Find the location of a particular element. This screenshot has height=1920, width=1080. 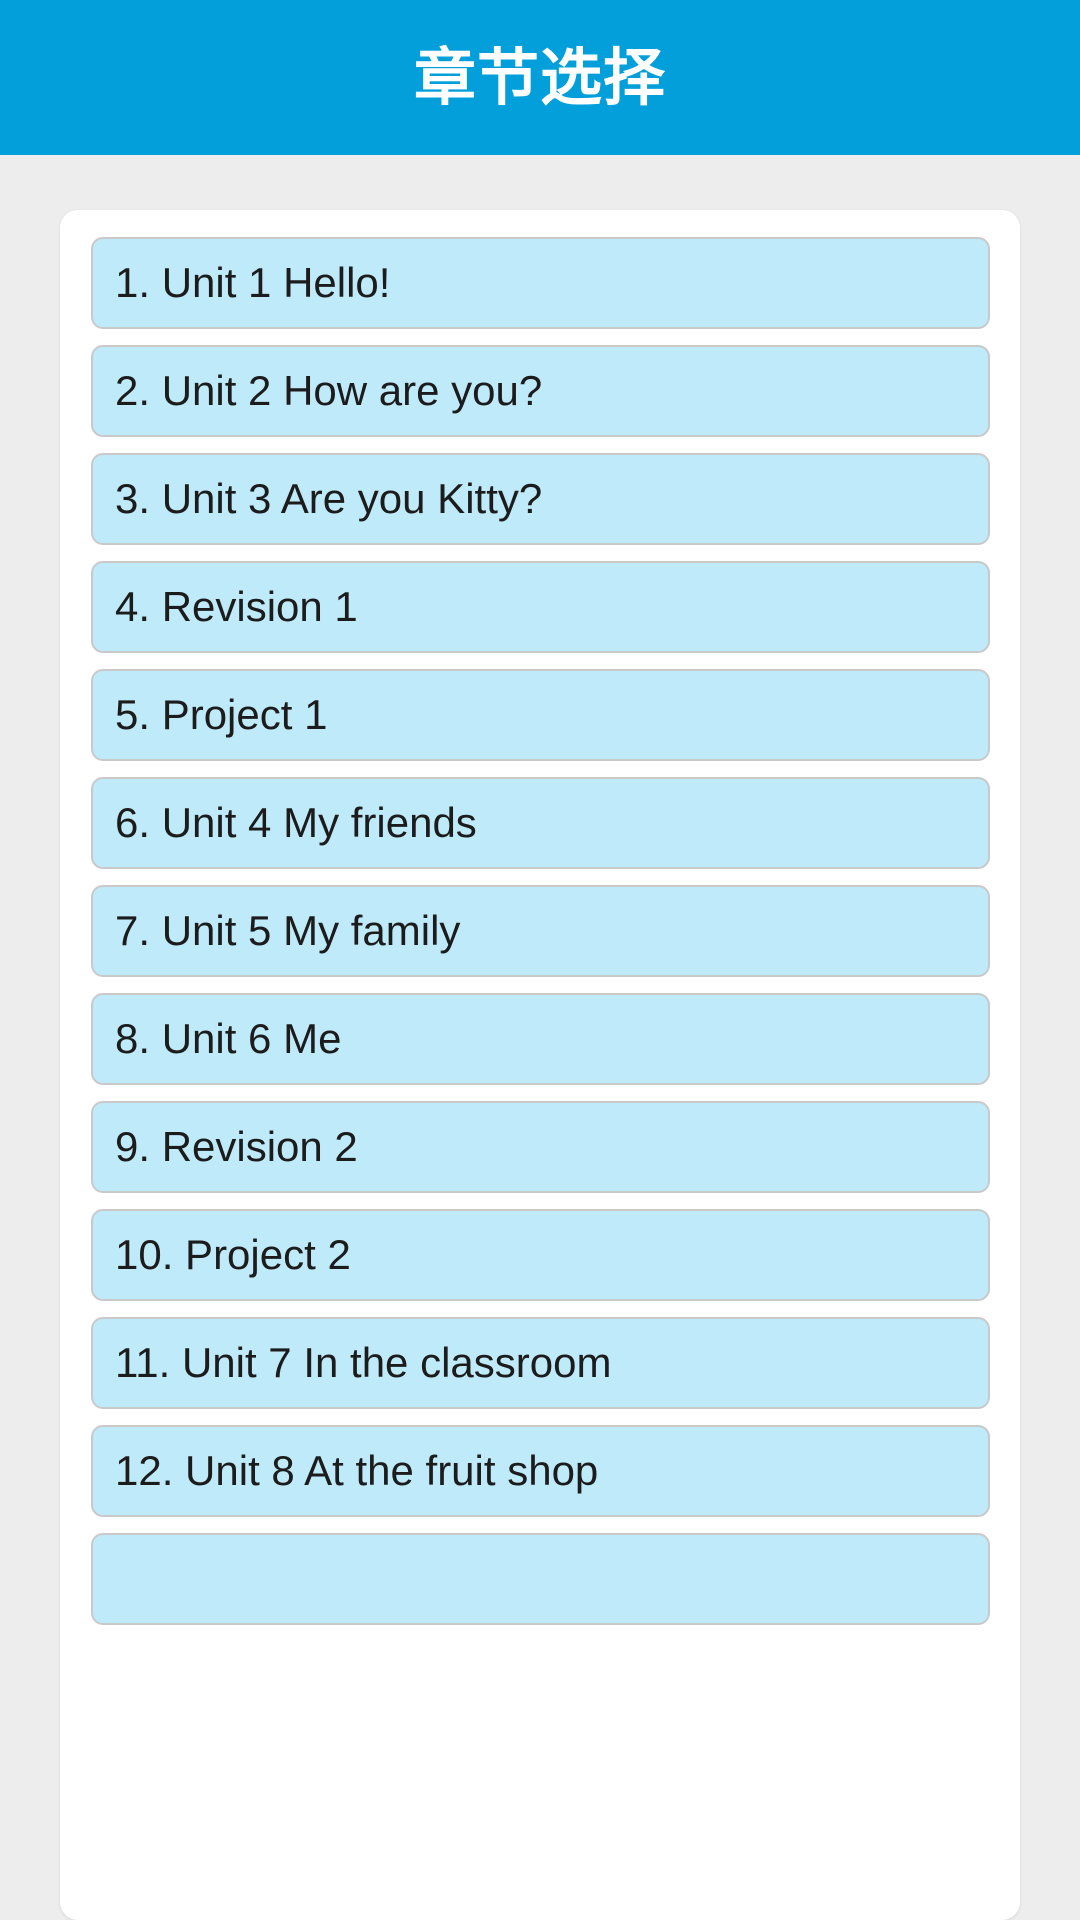

chapter-item-8: 8. Unit 6 Me is located at coordinates (540, 1039).